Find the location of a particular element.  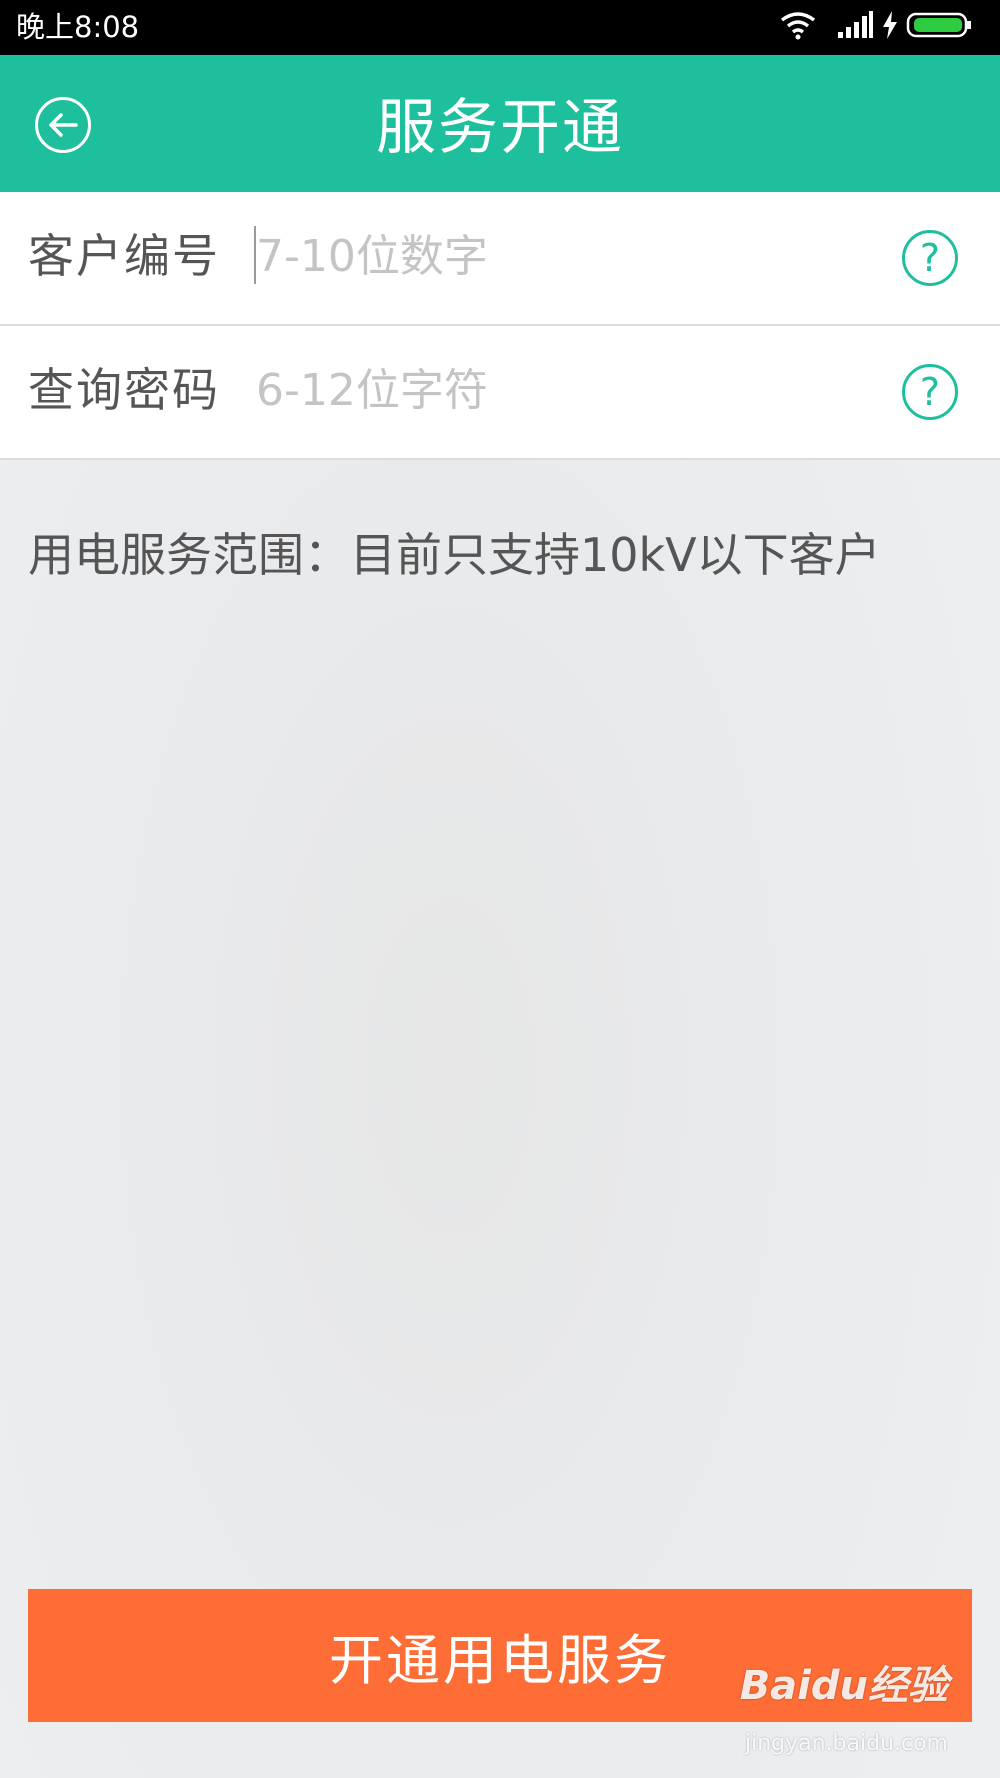

status-bar: 晚上8:08 is located at coordinates (500, 27).